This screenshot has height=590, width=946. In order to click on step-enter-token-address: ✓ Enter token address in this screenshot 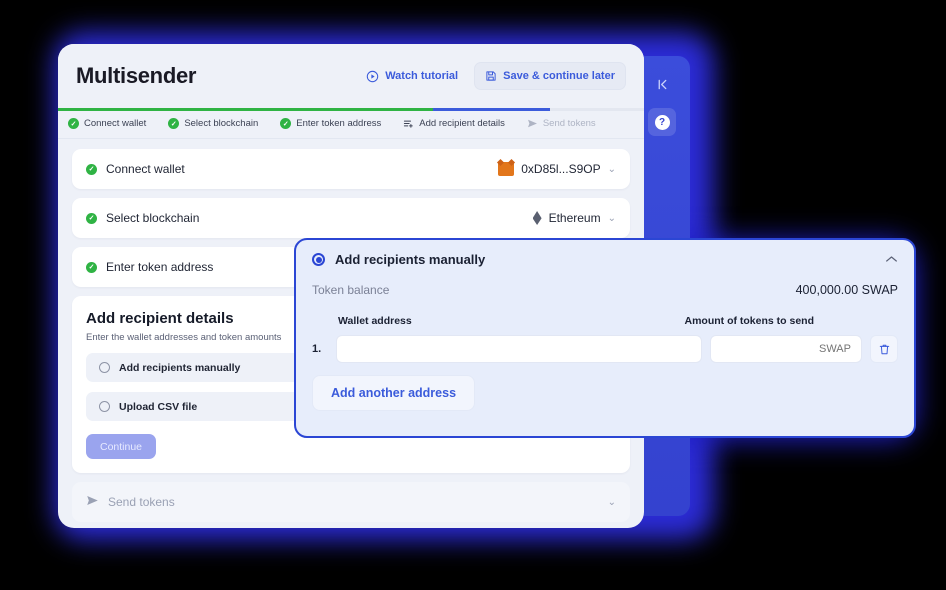, I will do `click(330, 123)`.